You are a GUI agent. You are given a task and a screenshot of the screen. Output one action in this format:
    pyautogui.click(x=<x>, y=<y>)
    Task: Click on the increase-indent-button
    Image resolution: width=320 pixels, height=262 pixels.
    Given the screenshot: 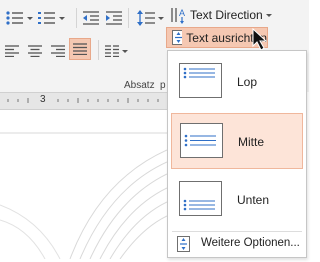 What is the action you would take?
    pyautogui.click(x=114, y=18)
    